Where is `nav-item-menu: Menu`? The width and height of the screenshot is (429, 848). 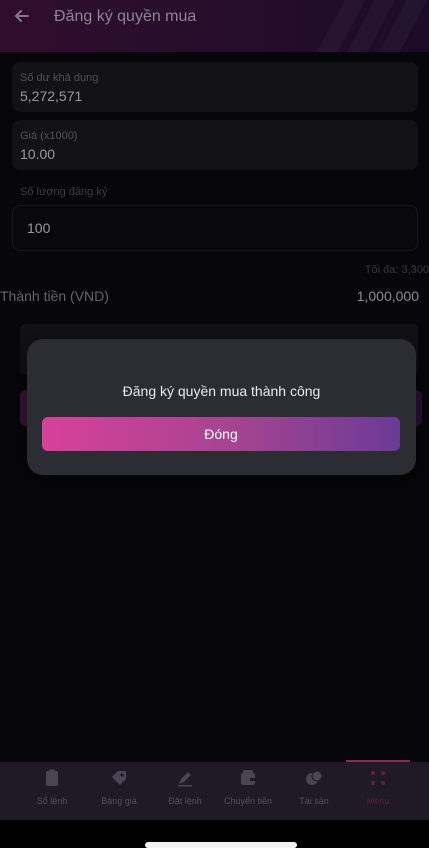
nav-item-menu: Menu is located at coordinates (378, 791).